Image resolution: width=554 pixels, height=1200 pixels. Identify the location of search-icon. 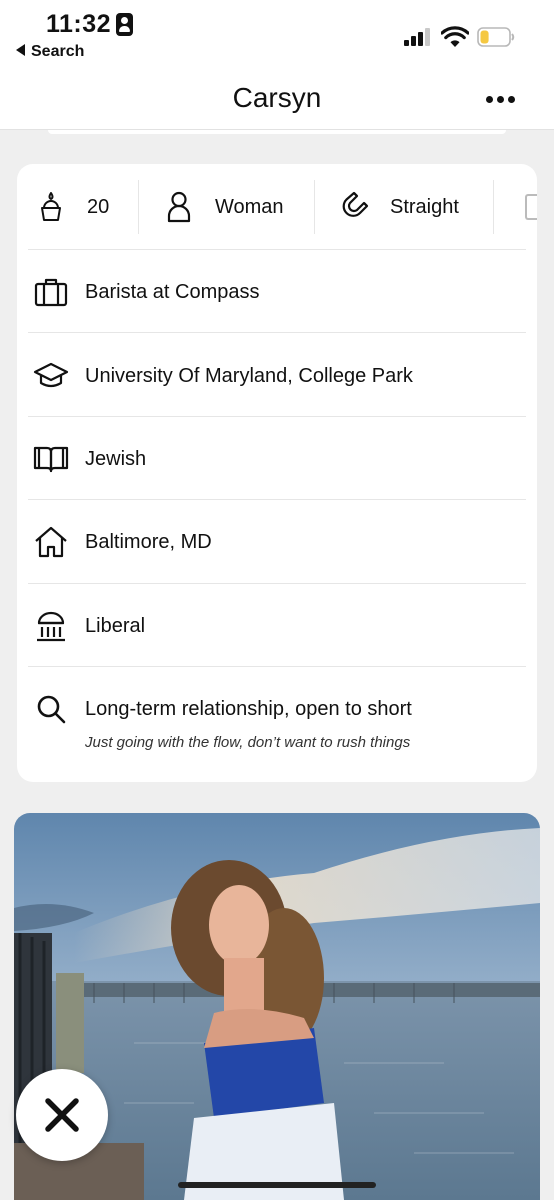
(51, 709).